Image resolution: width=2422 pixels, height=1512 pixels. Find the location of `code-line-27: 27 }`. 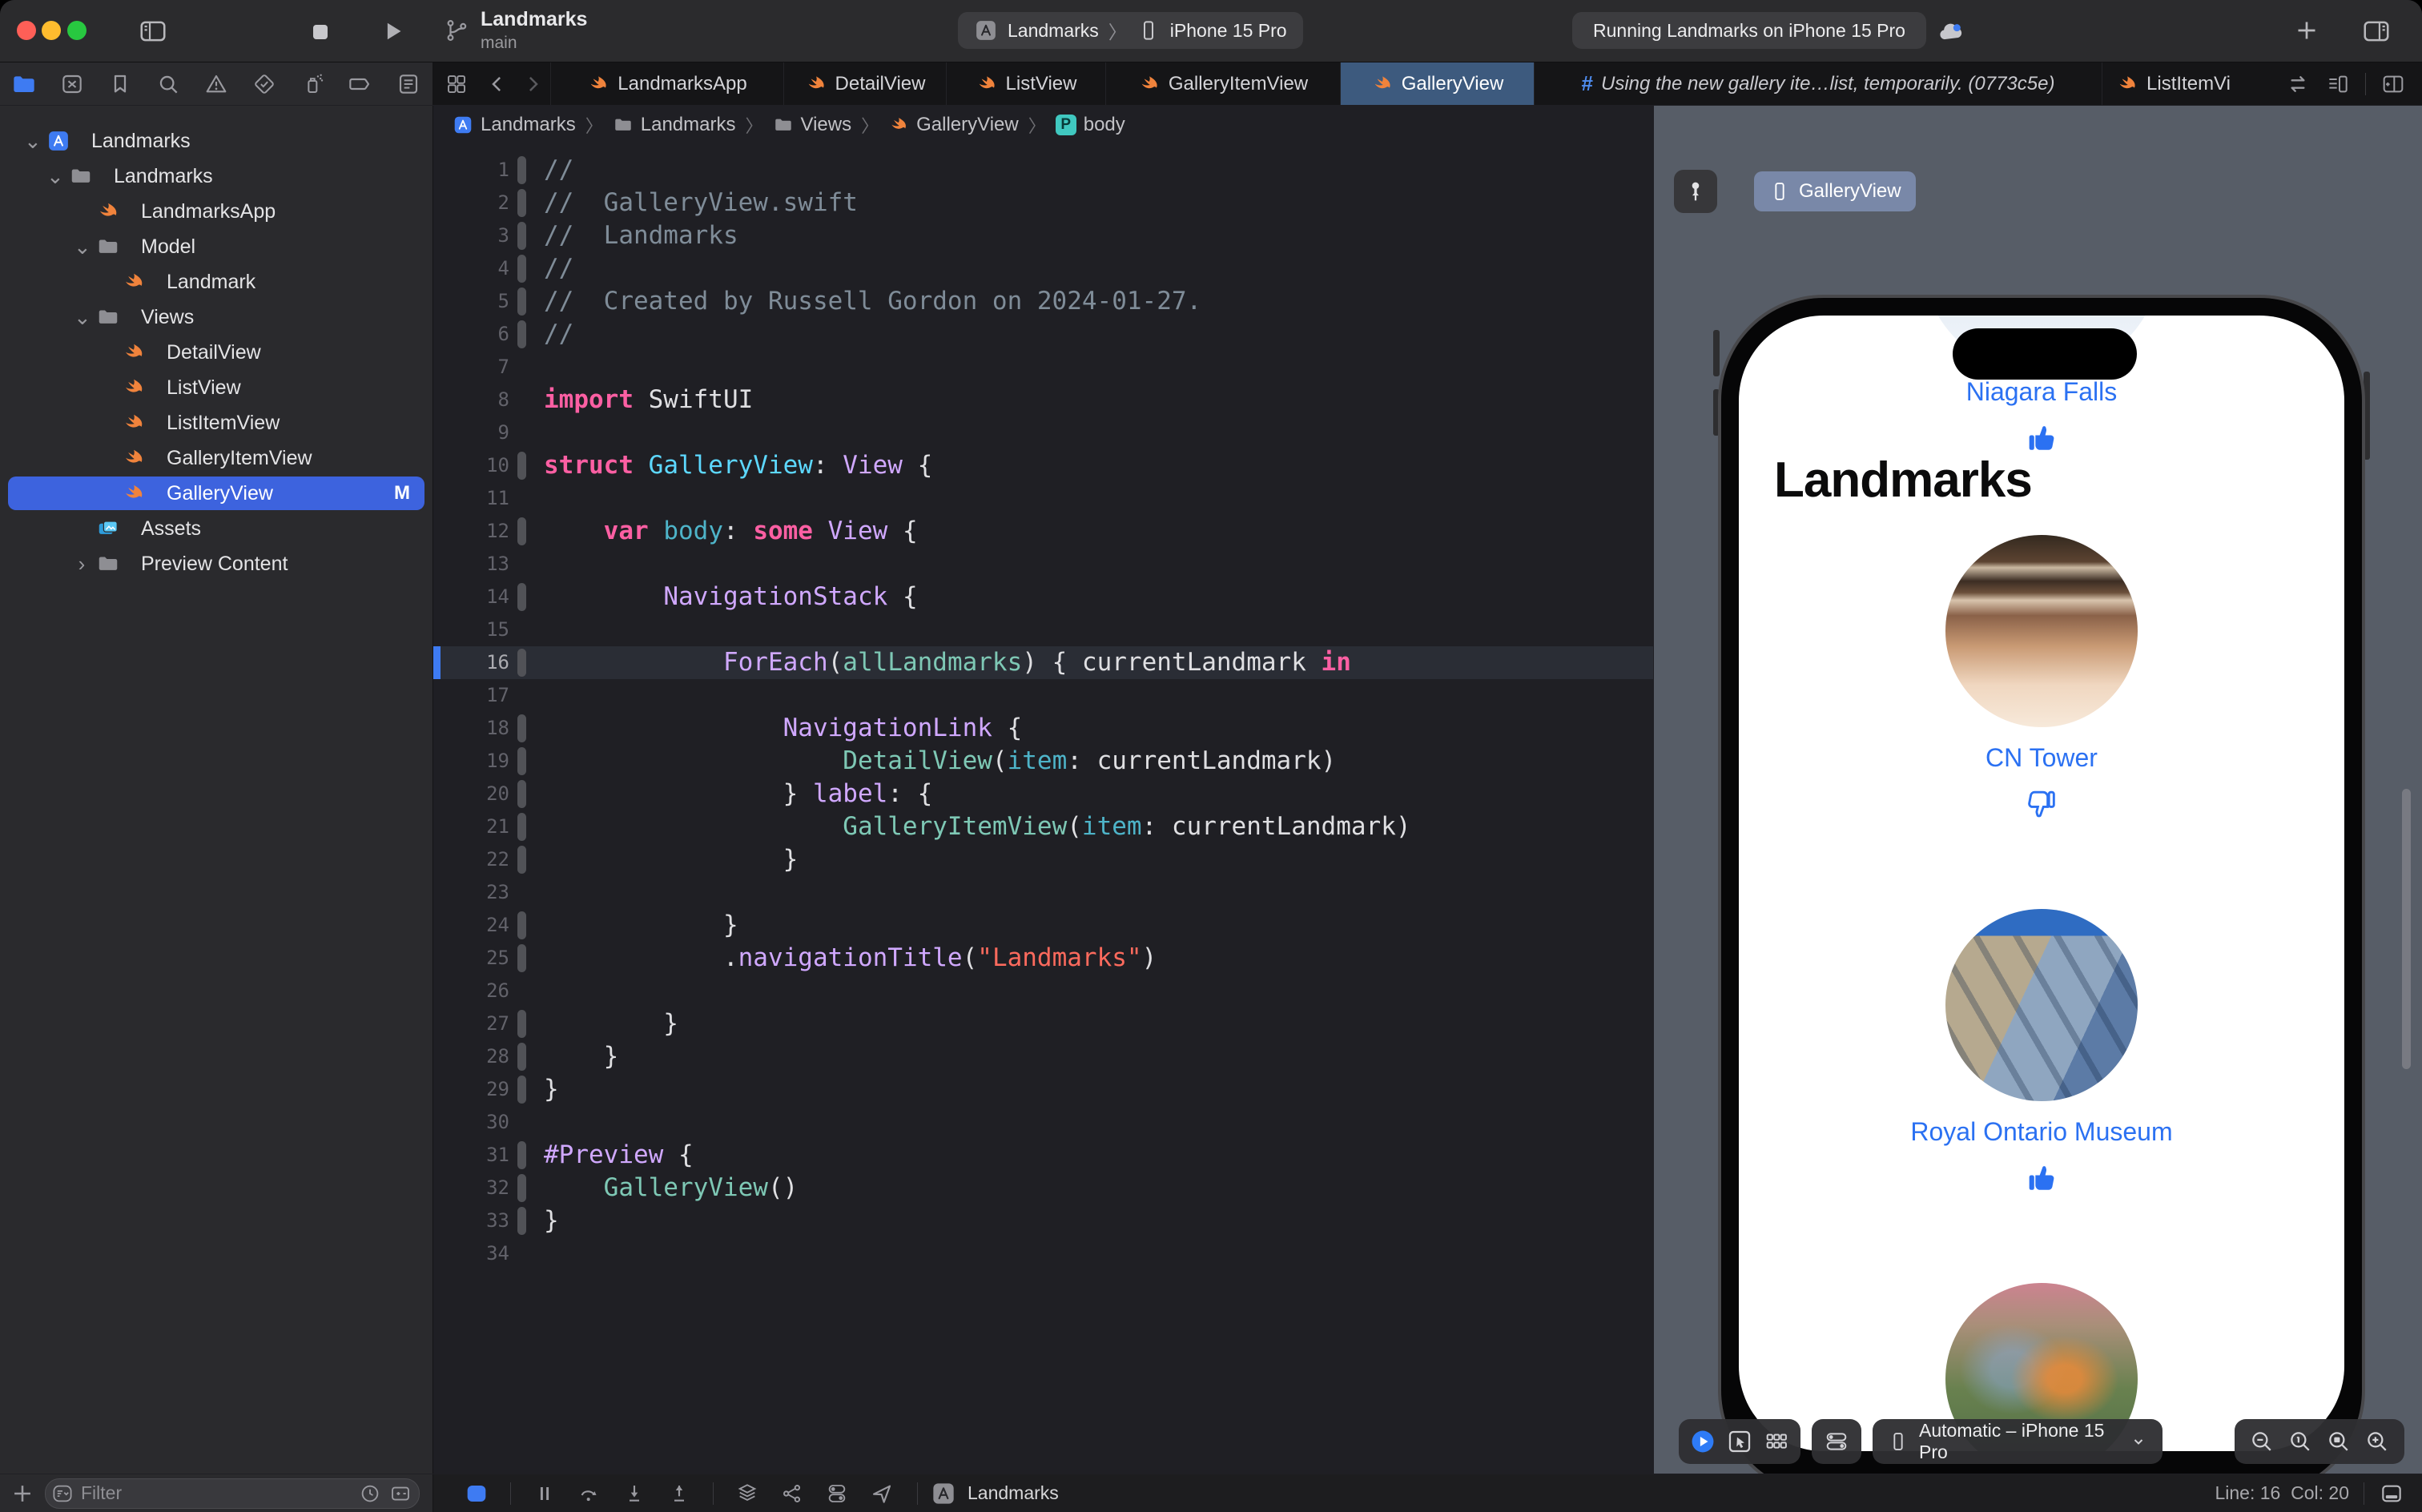

code-line-27: 27 } is located at coordinates (1043, 1023).